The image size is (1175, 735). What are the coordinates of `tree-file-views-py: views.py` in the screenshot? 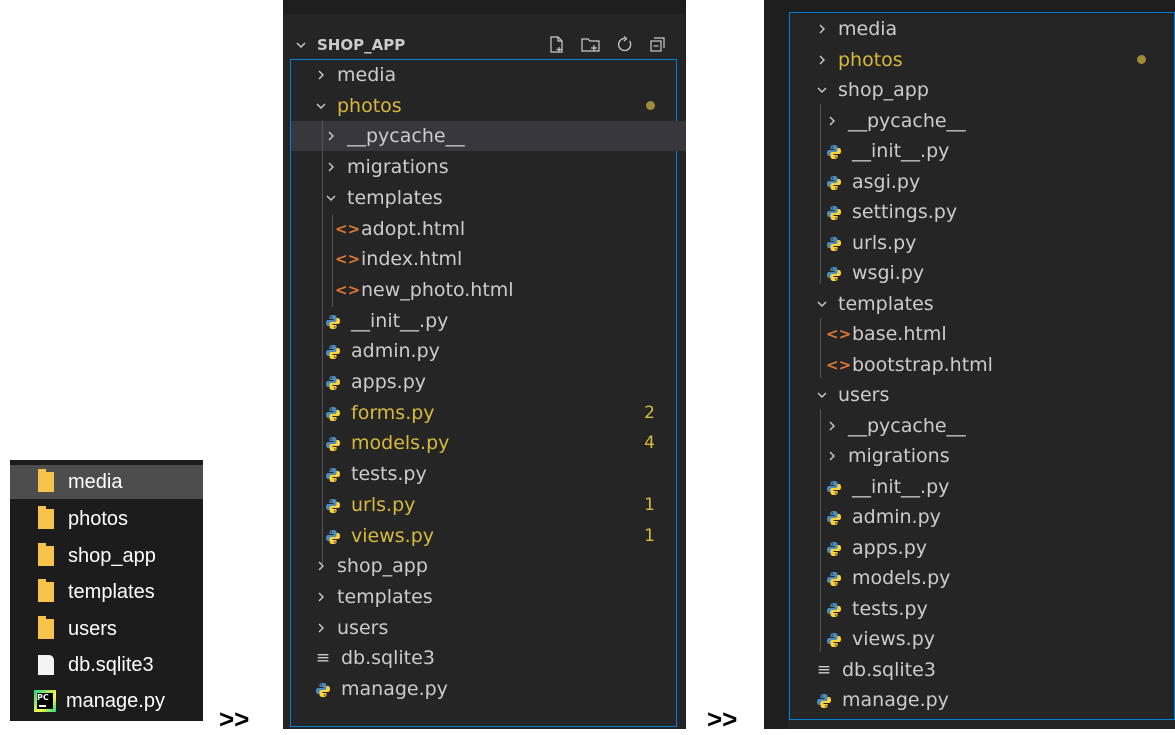 It's located at (986, 639).